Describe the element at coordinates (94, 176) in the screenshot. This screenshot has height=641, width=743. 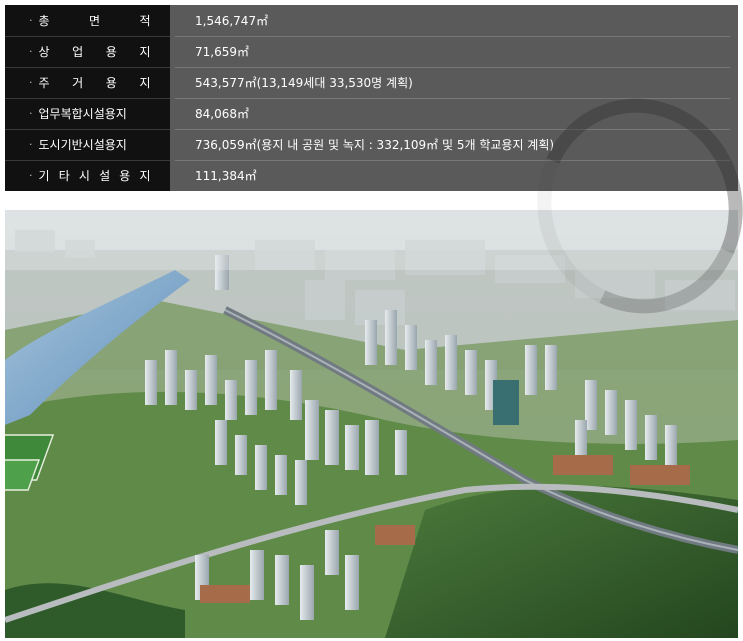
I see `row-label: 기 타 시 설 용 지` at that location.